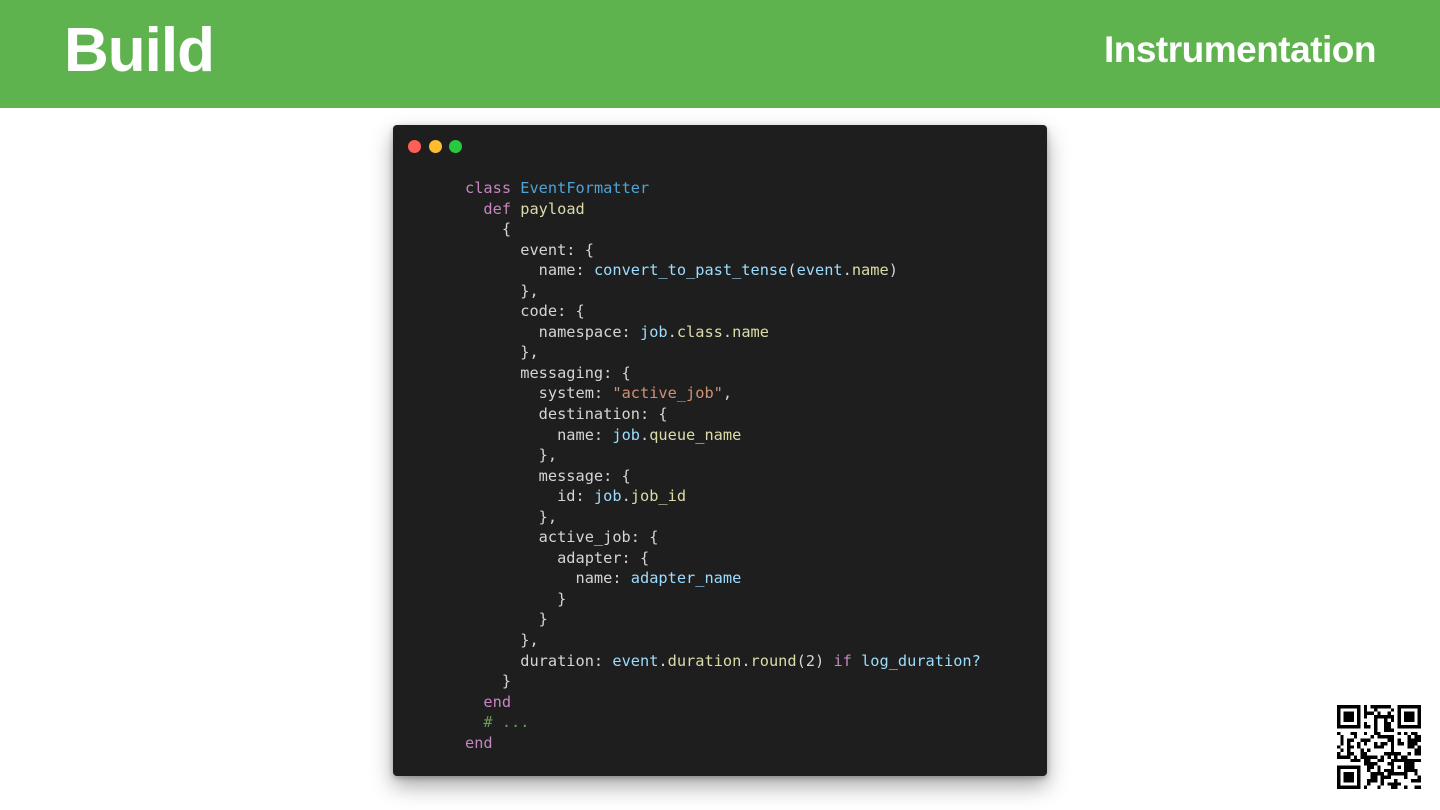  I want to click on slide-header: Build Instrumentation, so click(720, 54).